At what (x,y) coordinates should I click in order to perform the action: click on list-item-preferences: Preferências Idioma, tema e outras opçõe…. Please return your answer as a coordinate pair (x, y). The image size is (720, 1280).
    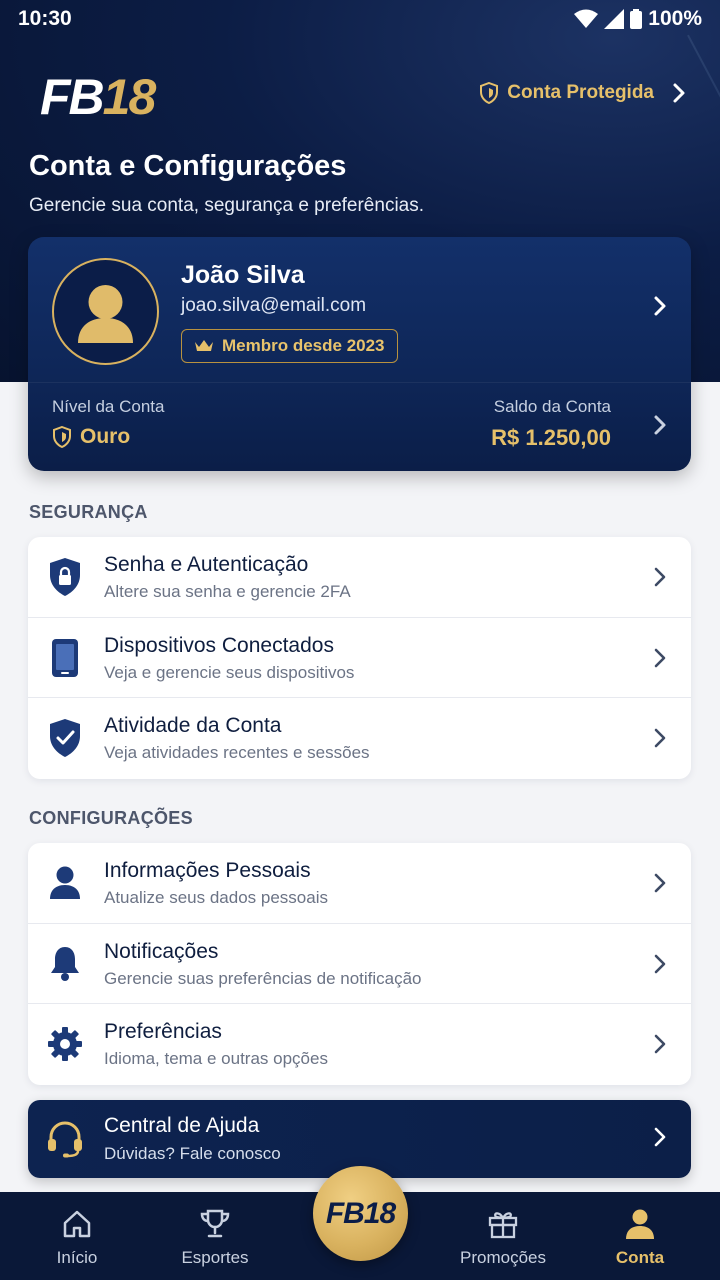
    Looking at the image, I should click on (359, 1044).